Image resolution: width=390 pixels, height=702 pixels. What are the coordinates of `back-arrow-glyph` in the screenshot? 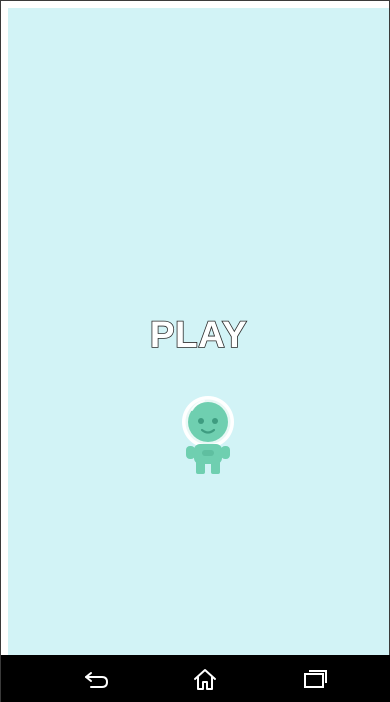 It's located at (97, 680).